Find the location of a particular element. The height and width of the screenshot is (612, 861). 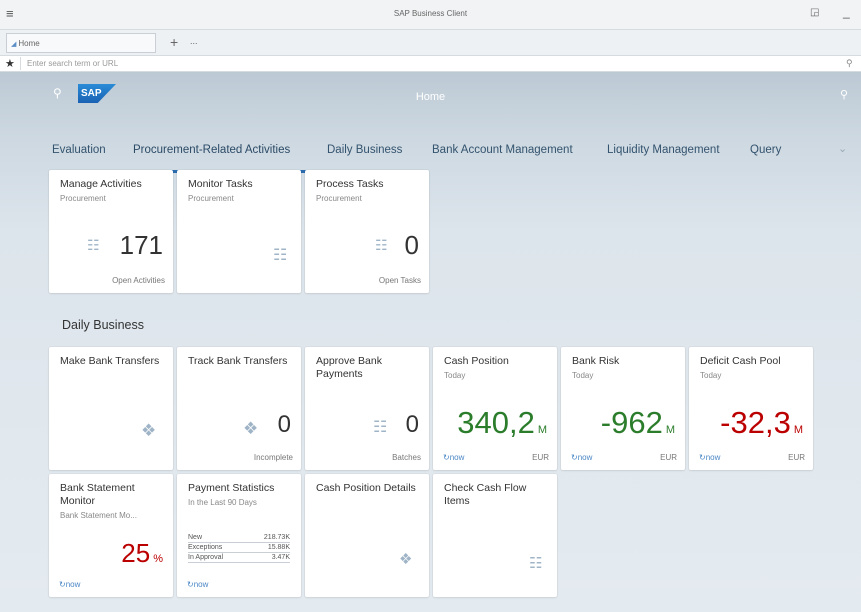

tile-bank-risk: Bank Risk Today -962 M ↻now EUR is located at coordinates (623, 408).